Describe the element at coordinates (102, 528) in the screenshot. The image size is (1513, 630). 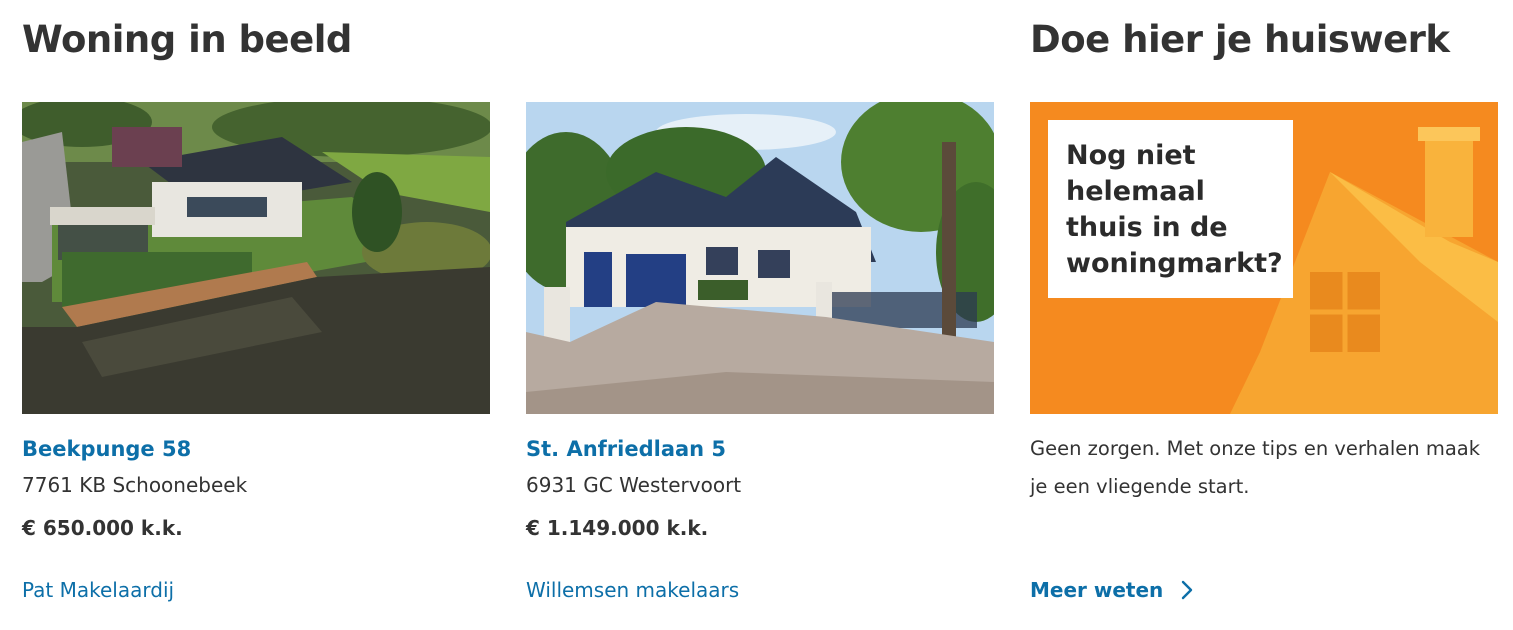
I see `listing-price-1: € 650.000 k.k.` at that location.